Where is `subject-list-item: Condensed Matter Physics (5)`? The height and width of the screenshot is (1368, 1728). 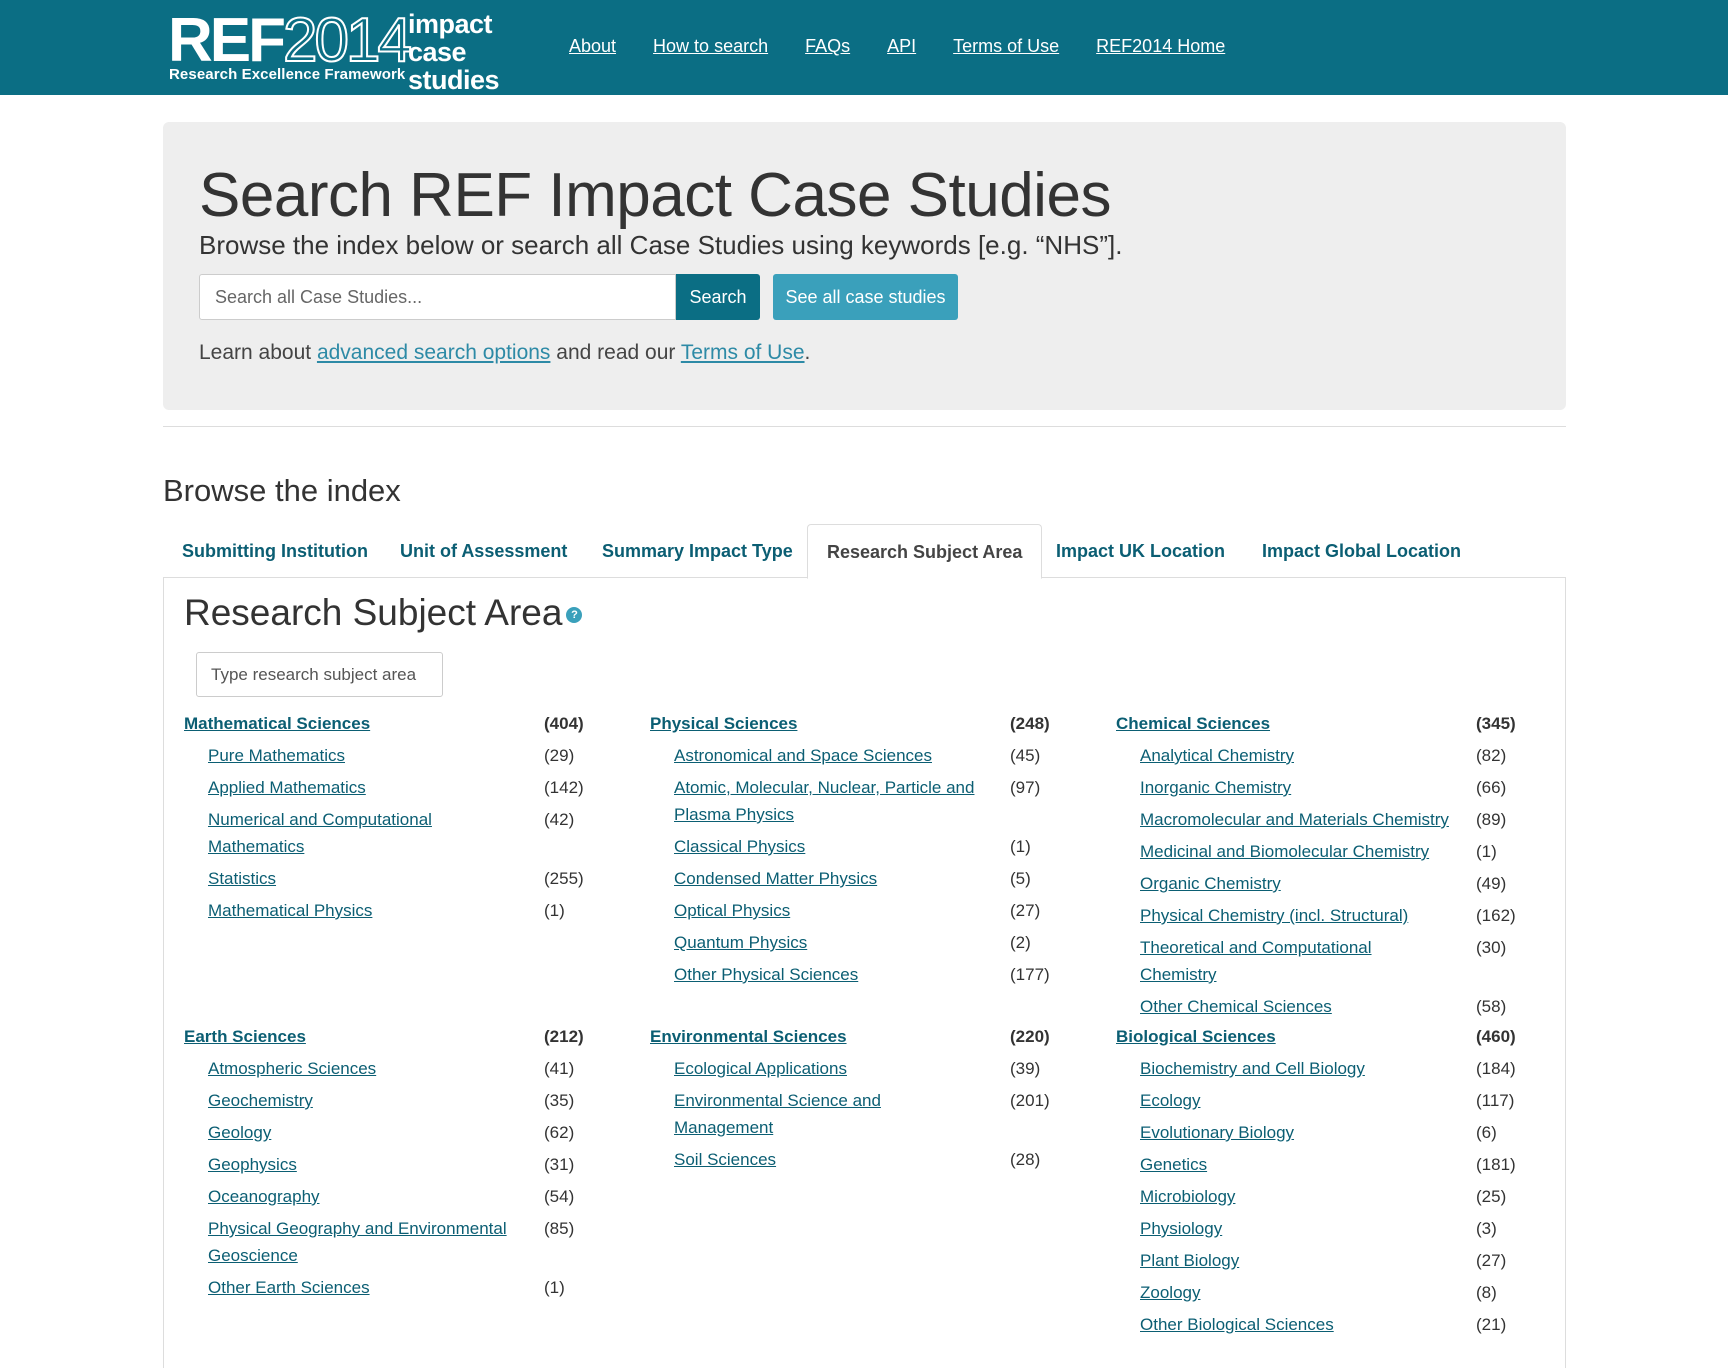 subject-list-item: Condensed Matter Physics (5) is located at coordinates (860, 878).